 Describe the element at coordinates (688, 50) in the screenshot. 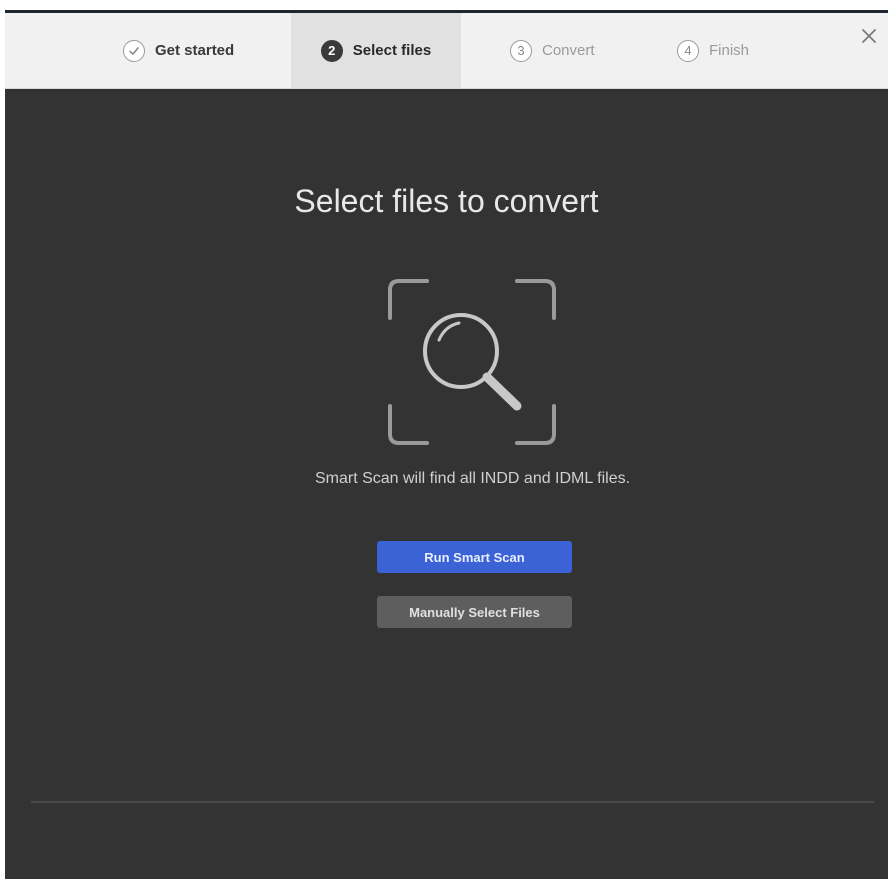

I see `step-number: 4` at that location.